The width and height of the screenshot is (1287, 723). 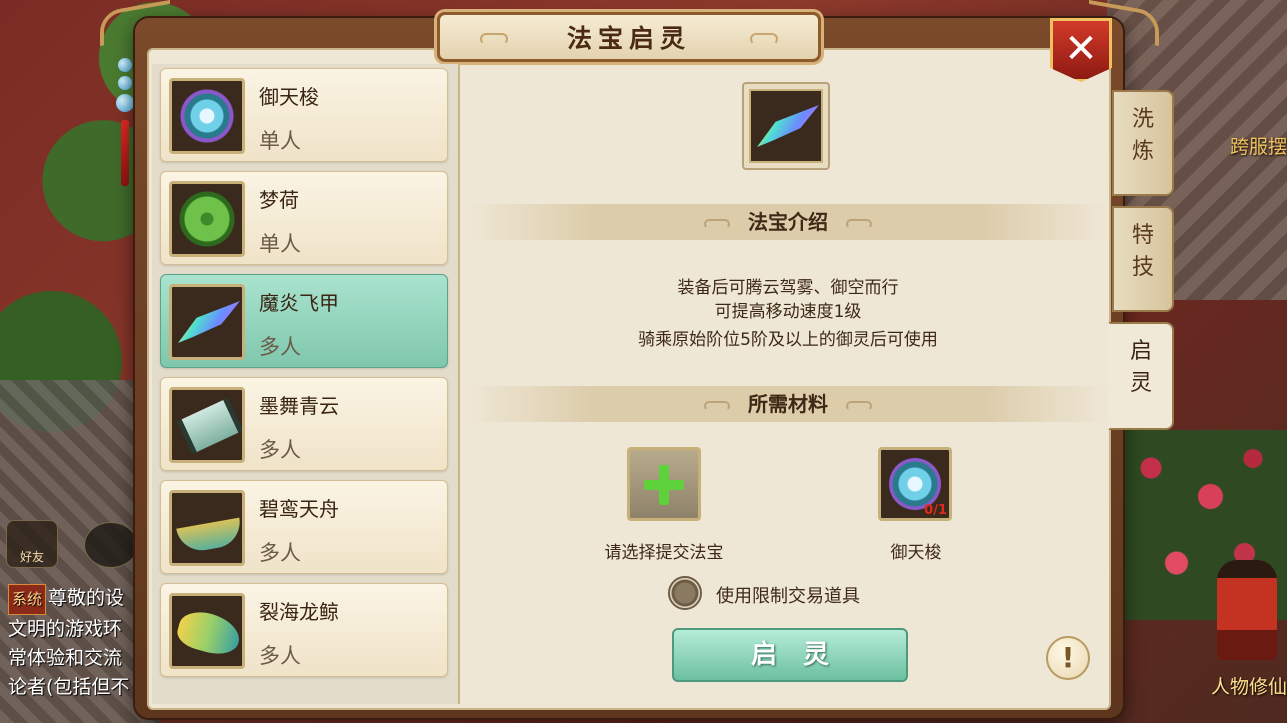 I want to click on intro-line: 可提高移动速度1级, so click(x=788, y=312).